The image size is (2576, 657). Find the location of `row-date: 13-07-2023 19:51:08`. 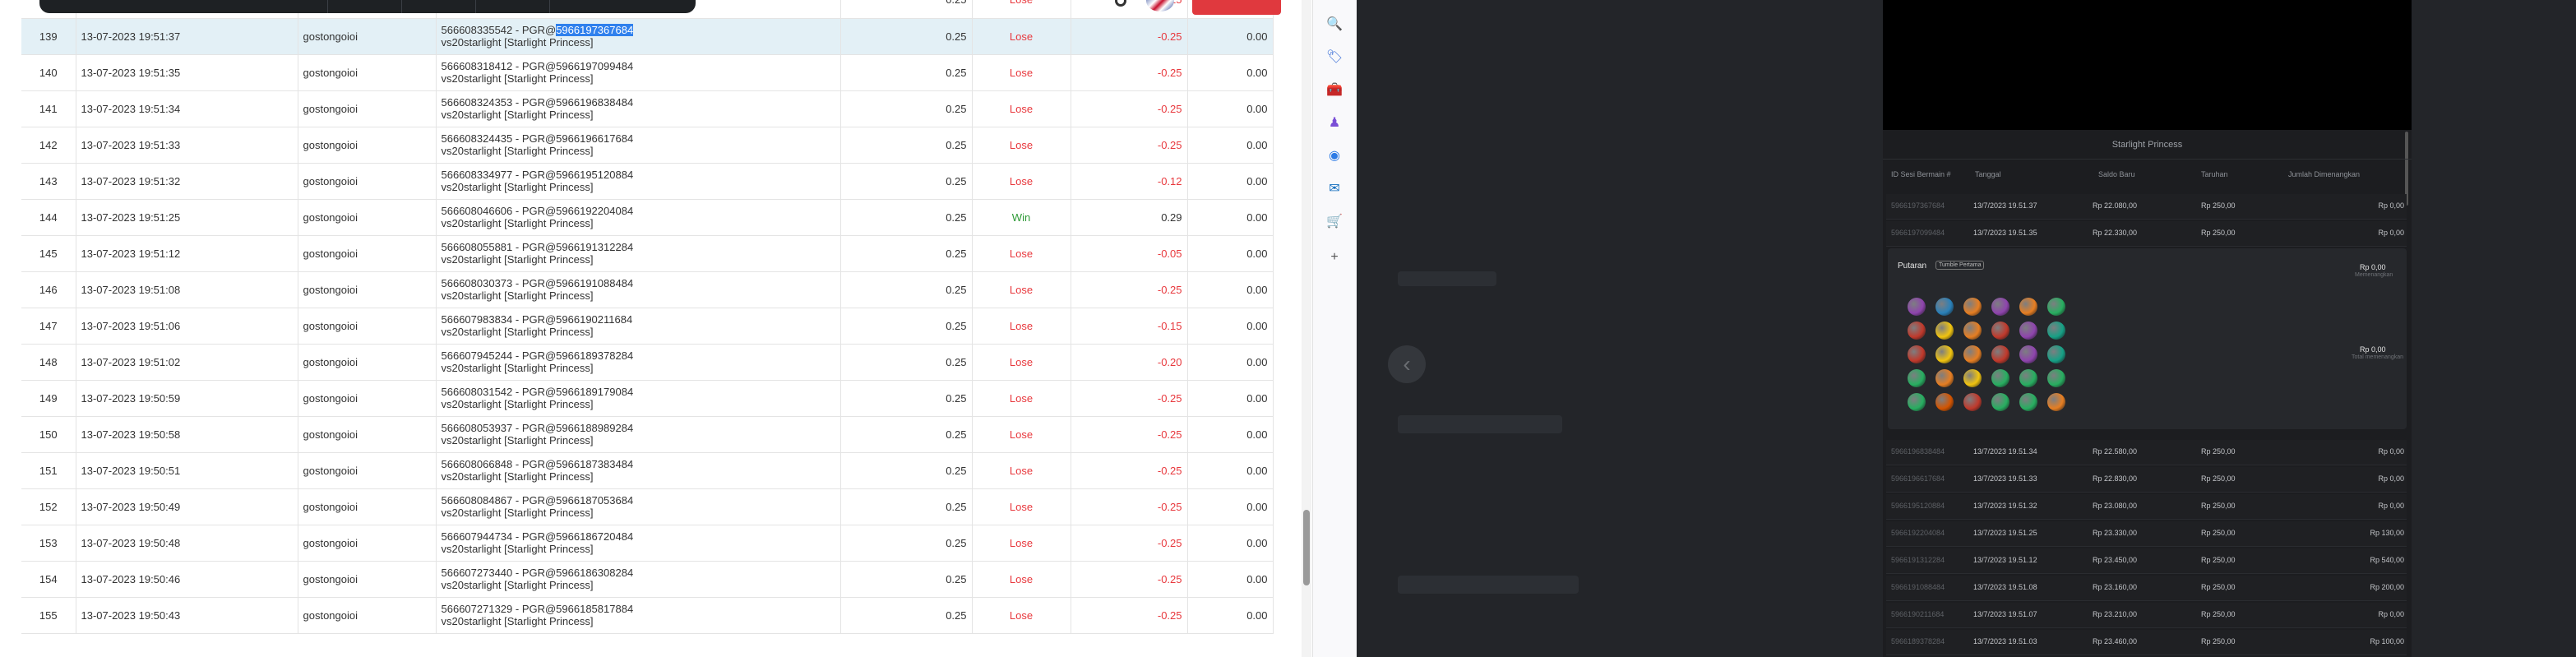

row-date: 13-07-2023 19:51:08 is located at coordinates (187, 290).